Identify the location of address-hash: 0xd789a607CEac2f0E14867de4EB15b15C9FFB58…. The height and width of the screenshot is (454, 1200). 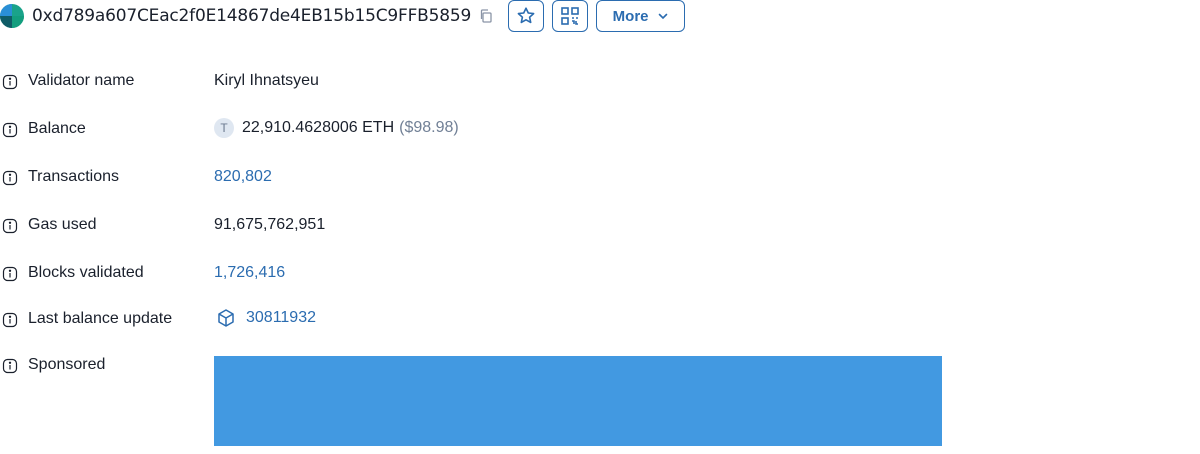
(252, 16).